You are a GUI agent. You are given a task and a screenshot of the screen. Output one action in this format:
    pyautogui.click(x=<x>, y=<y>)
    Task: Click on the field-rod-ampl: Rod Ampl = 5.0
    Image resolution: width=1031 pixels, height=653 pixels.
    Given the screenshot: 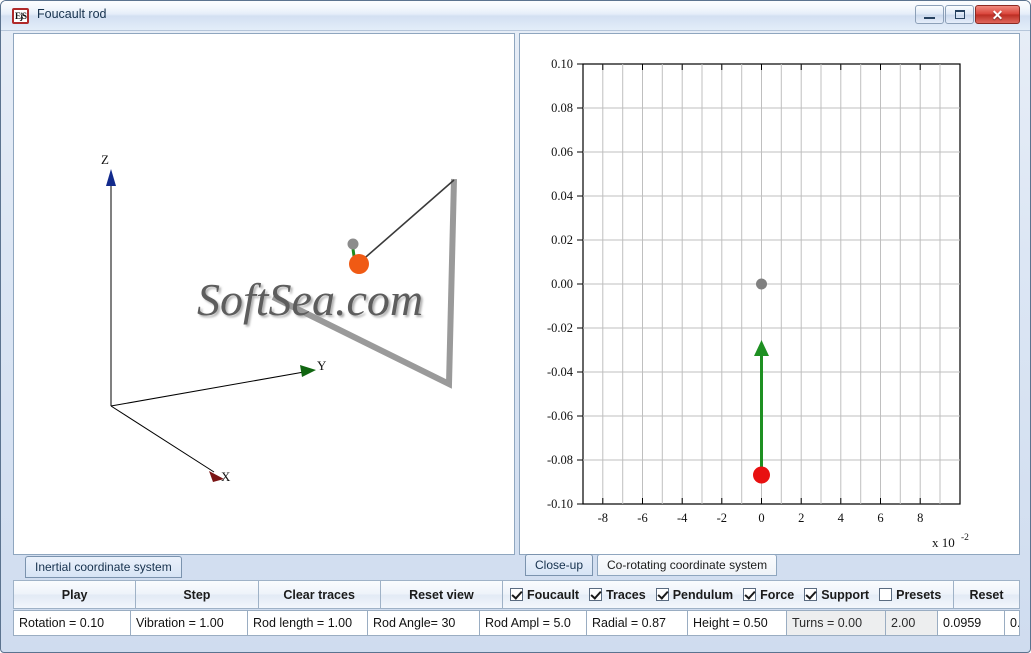 What is the action you would take?
    pyautogui.click(x=533, y=623)
    